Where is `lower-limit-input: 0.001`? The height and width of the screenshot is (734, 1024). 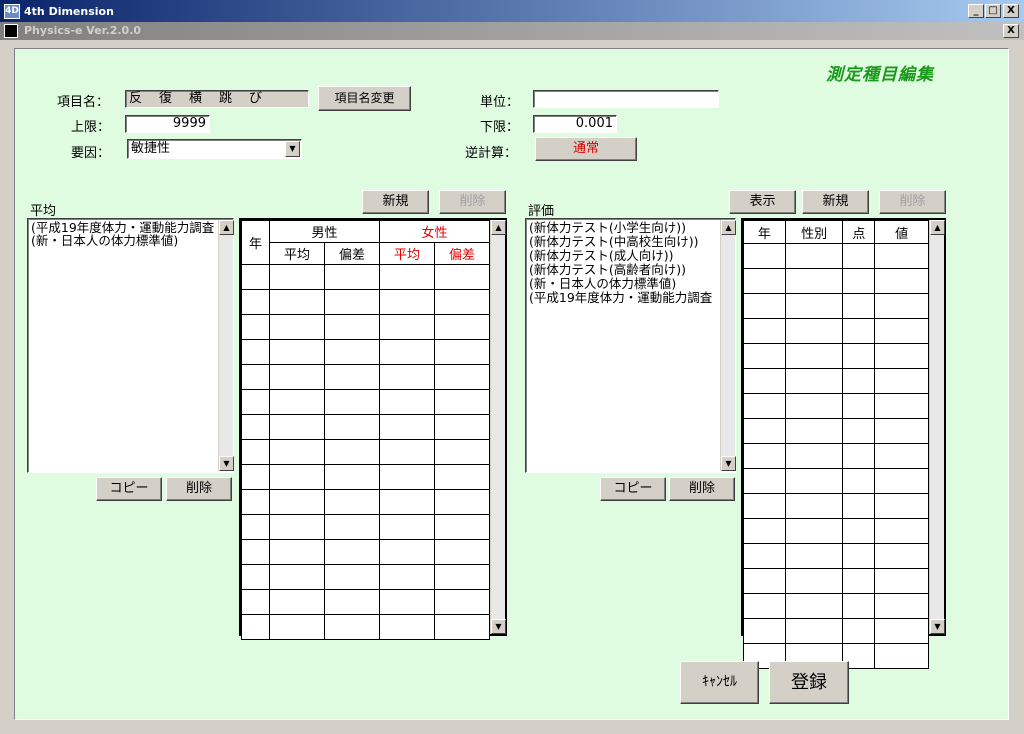
lower-limit-input: 0.001 is located at coordinates (575, 124).